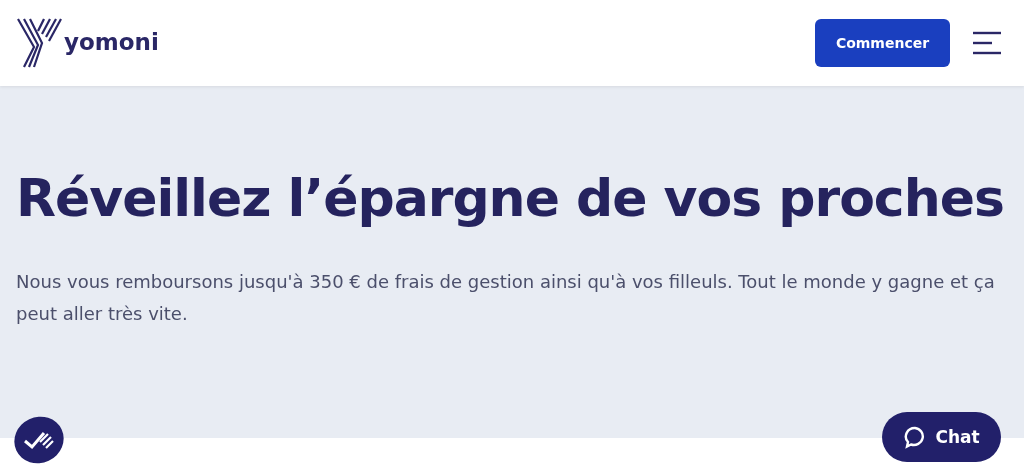  What do you see at coordinates (510, 198) in the screenshot?
I see `hero-title: Réveillez l’épargne de vos proches` at bounding box center [510, 198].